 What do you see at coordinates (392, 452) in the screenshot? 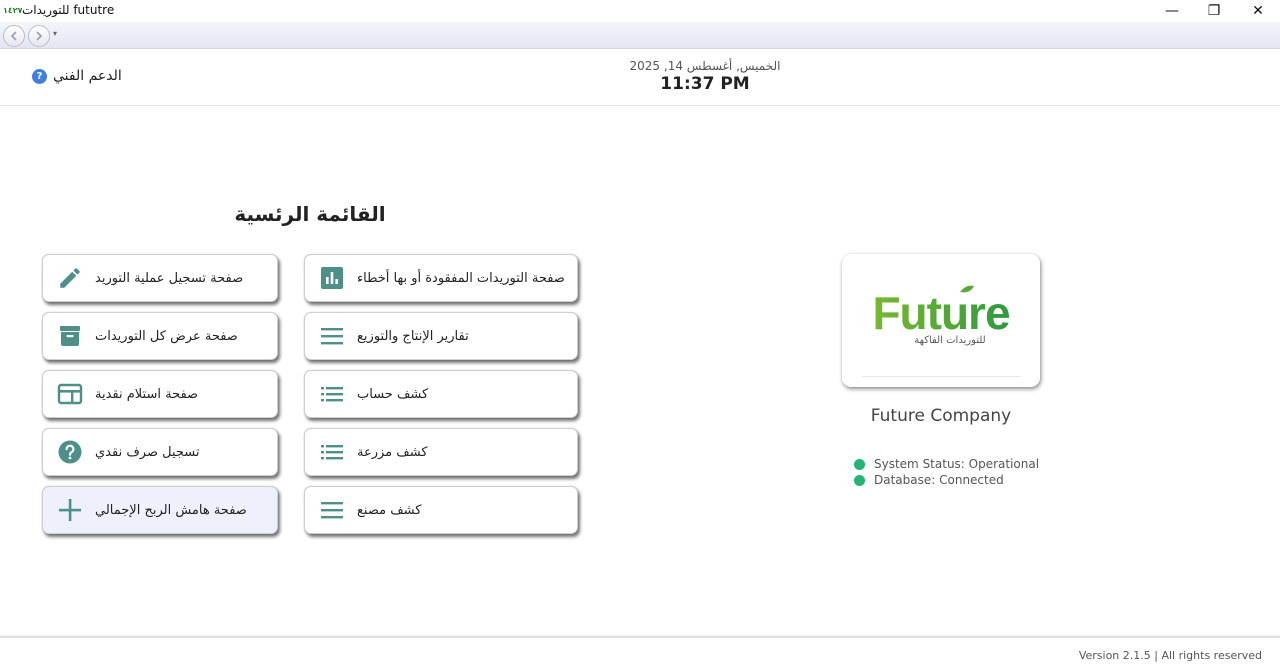
I see `menu-item-label: كشف مزرعة` at bounding box center [392, 452].